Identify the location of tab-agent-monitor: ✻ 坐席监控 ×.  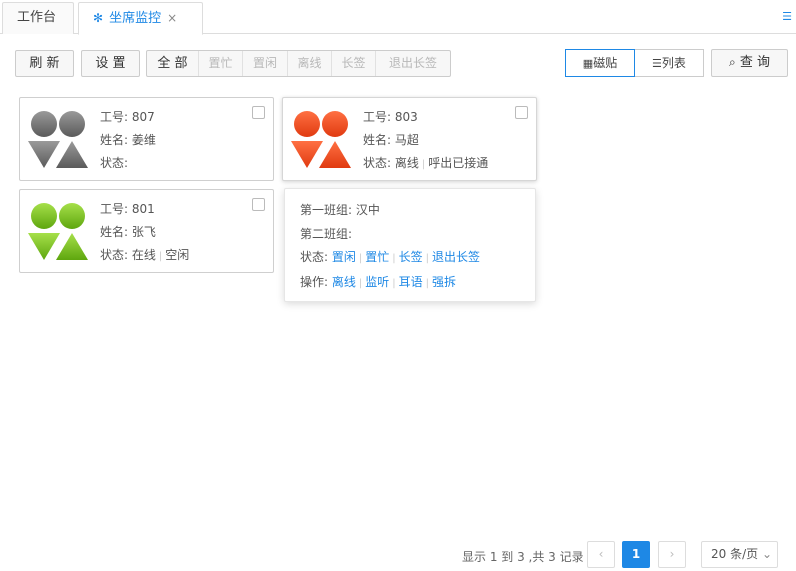
(140, 18).